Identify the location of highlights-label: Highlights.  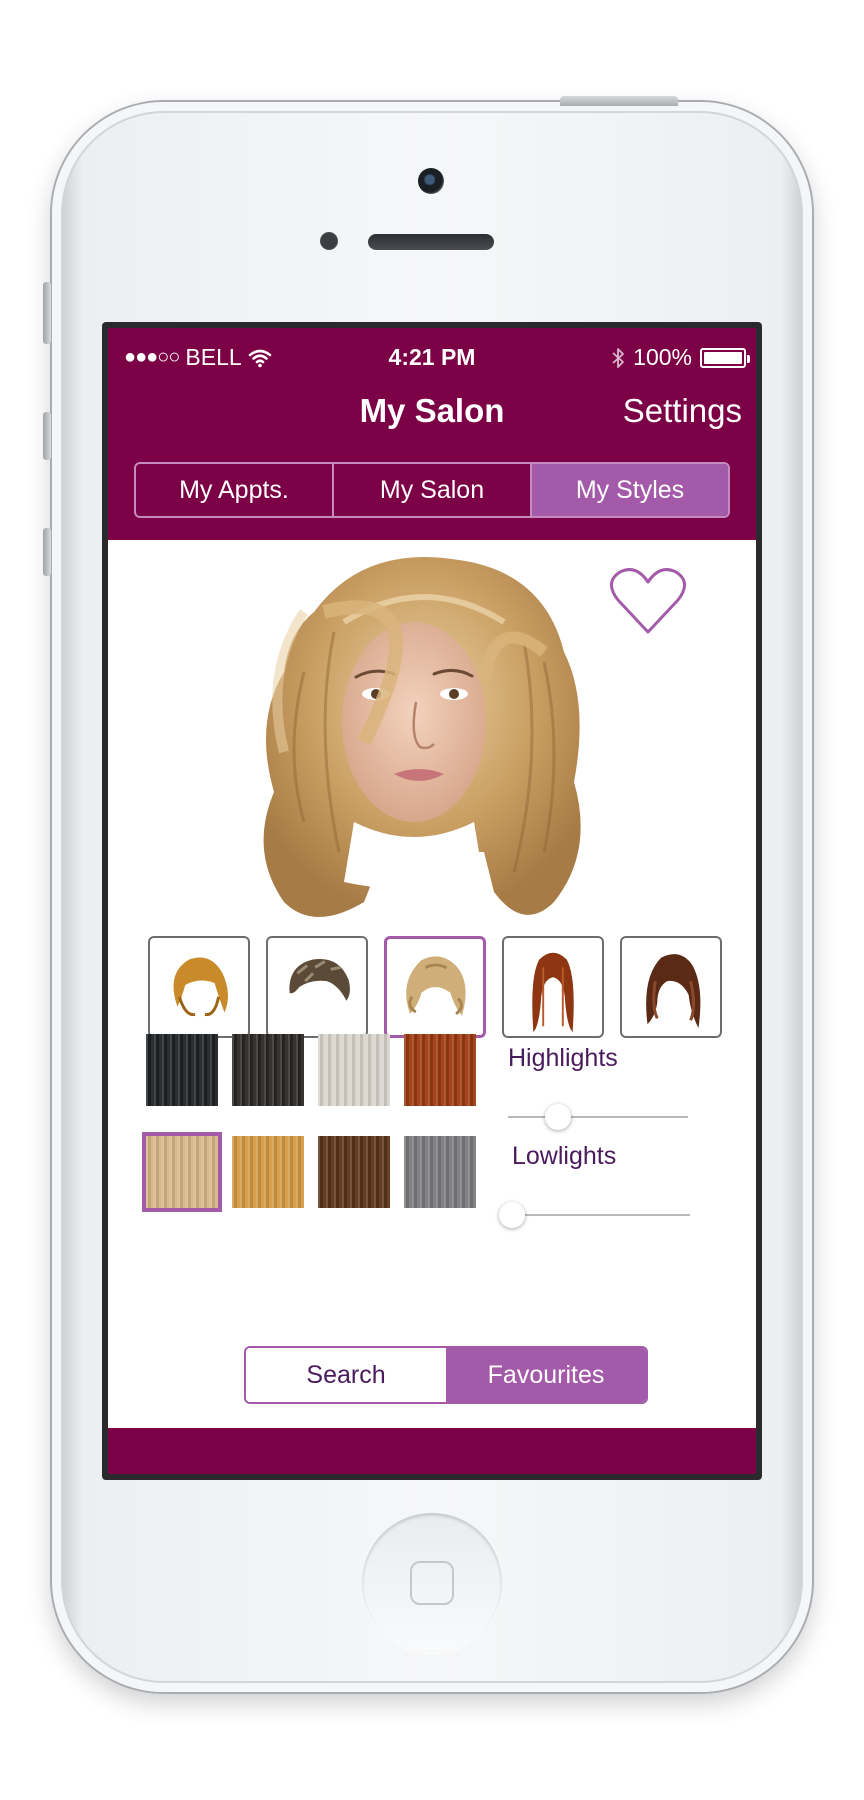
(563, 1058).